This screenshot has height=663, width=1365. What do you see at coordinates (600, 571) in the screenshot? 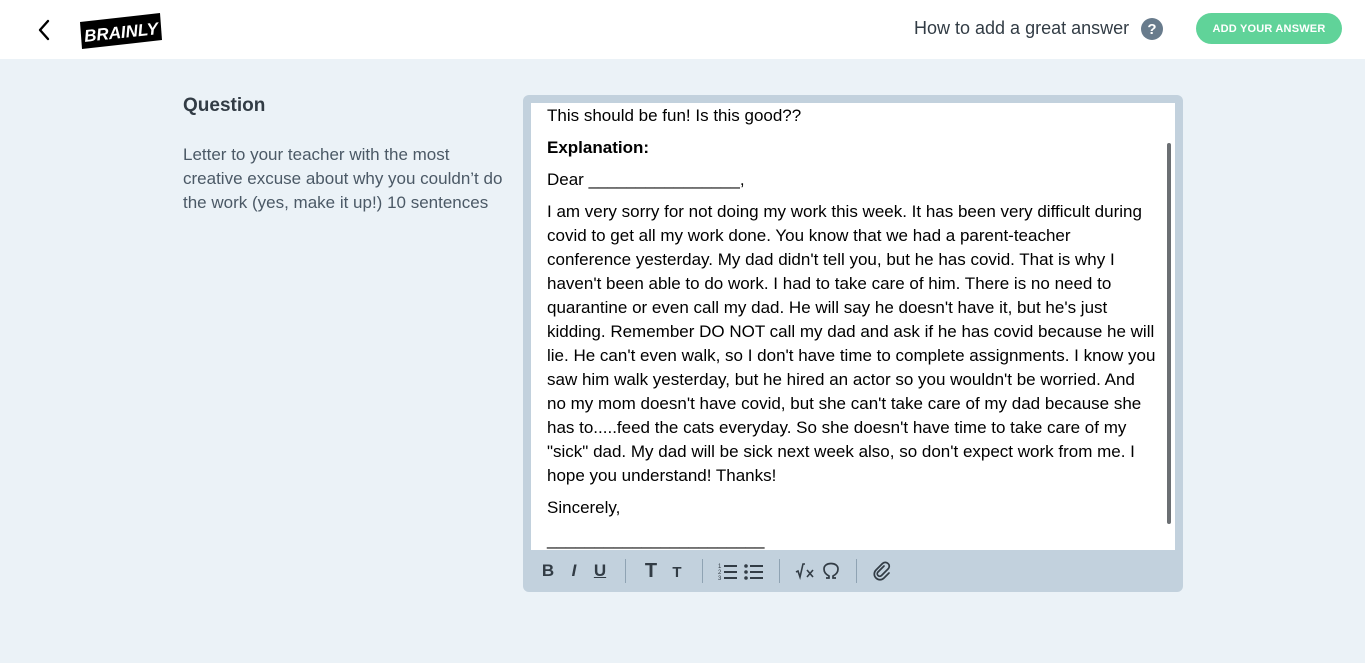
I see `underline-icon: U` at bounding box center [600, 571].